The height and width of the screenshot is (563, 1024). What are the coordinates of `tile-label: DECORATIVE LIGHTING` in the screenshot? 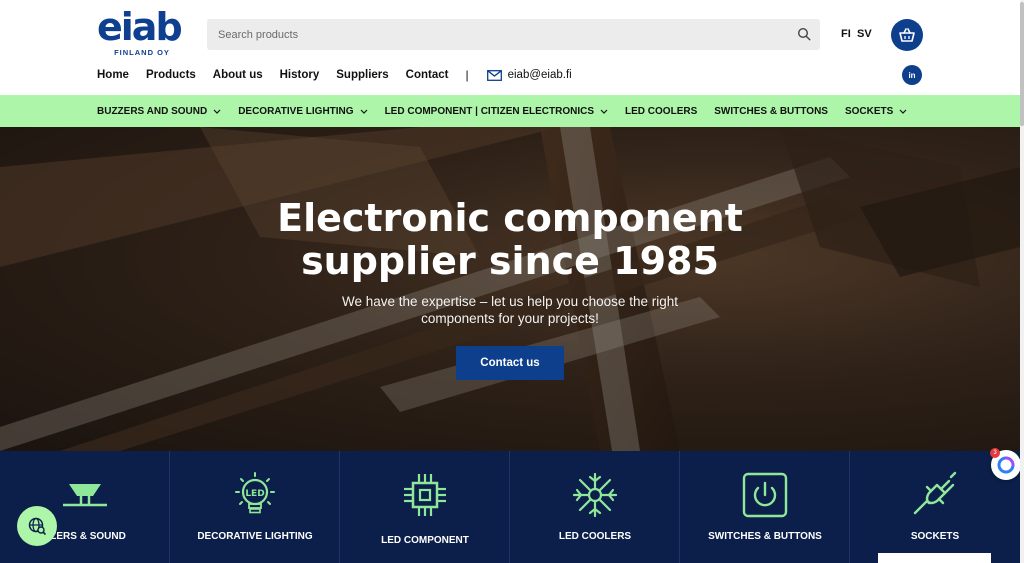 It's located at (255, 536).